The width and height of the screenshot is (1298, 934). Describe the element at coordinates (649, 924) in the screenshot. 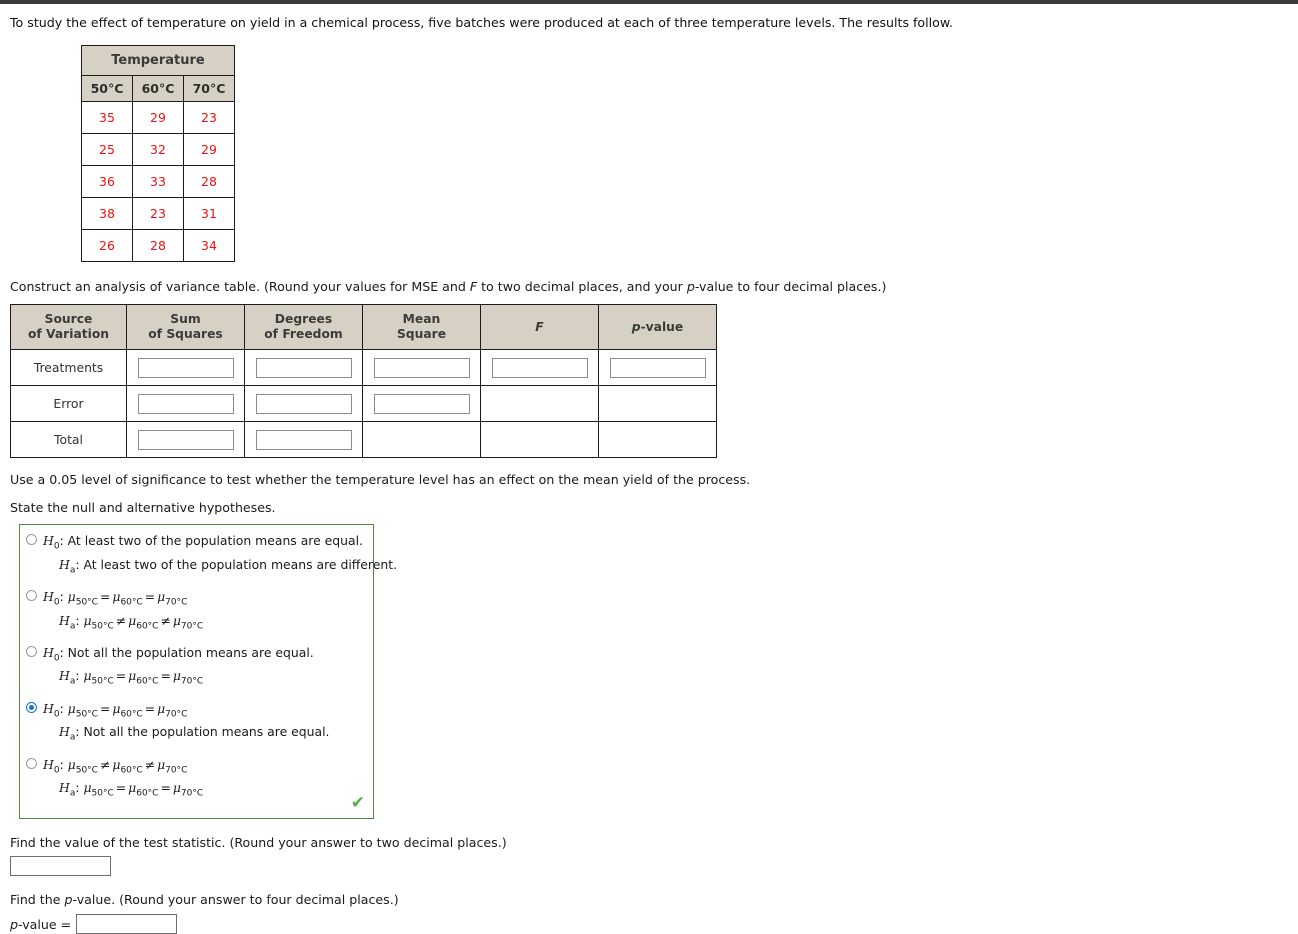

I see `p-value-input-row: p-value =` at that location.